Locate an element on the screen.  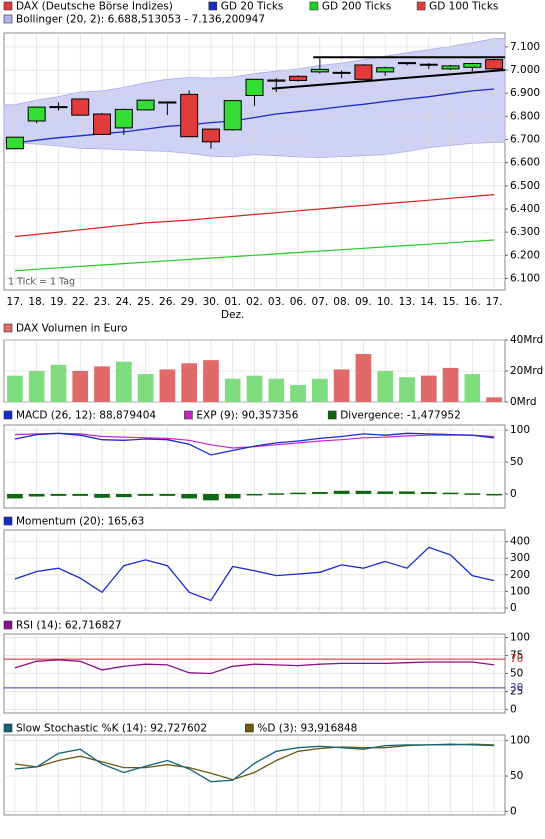
x-tick-label-8: 29. is located at coordinates (189, 302).